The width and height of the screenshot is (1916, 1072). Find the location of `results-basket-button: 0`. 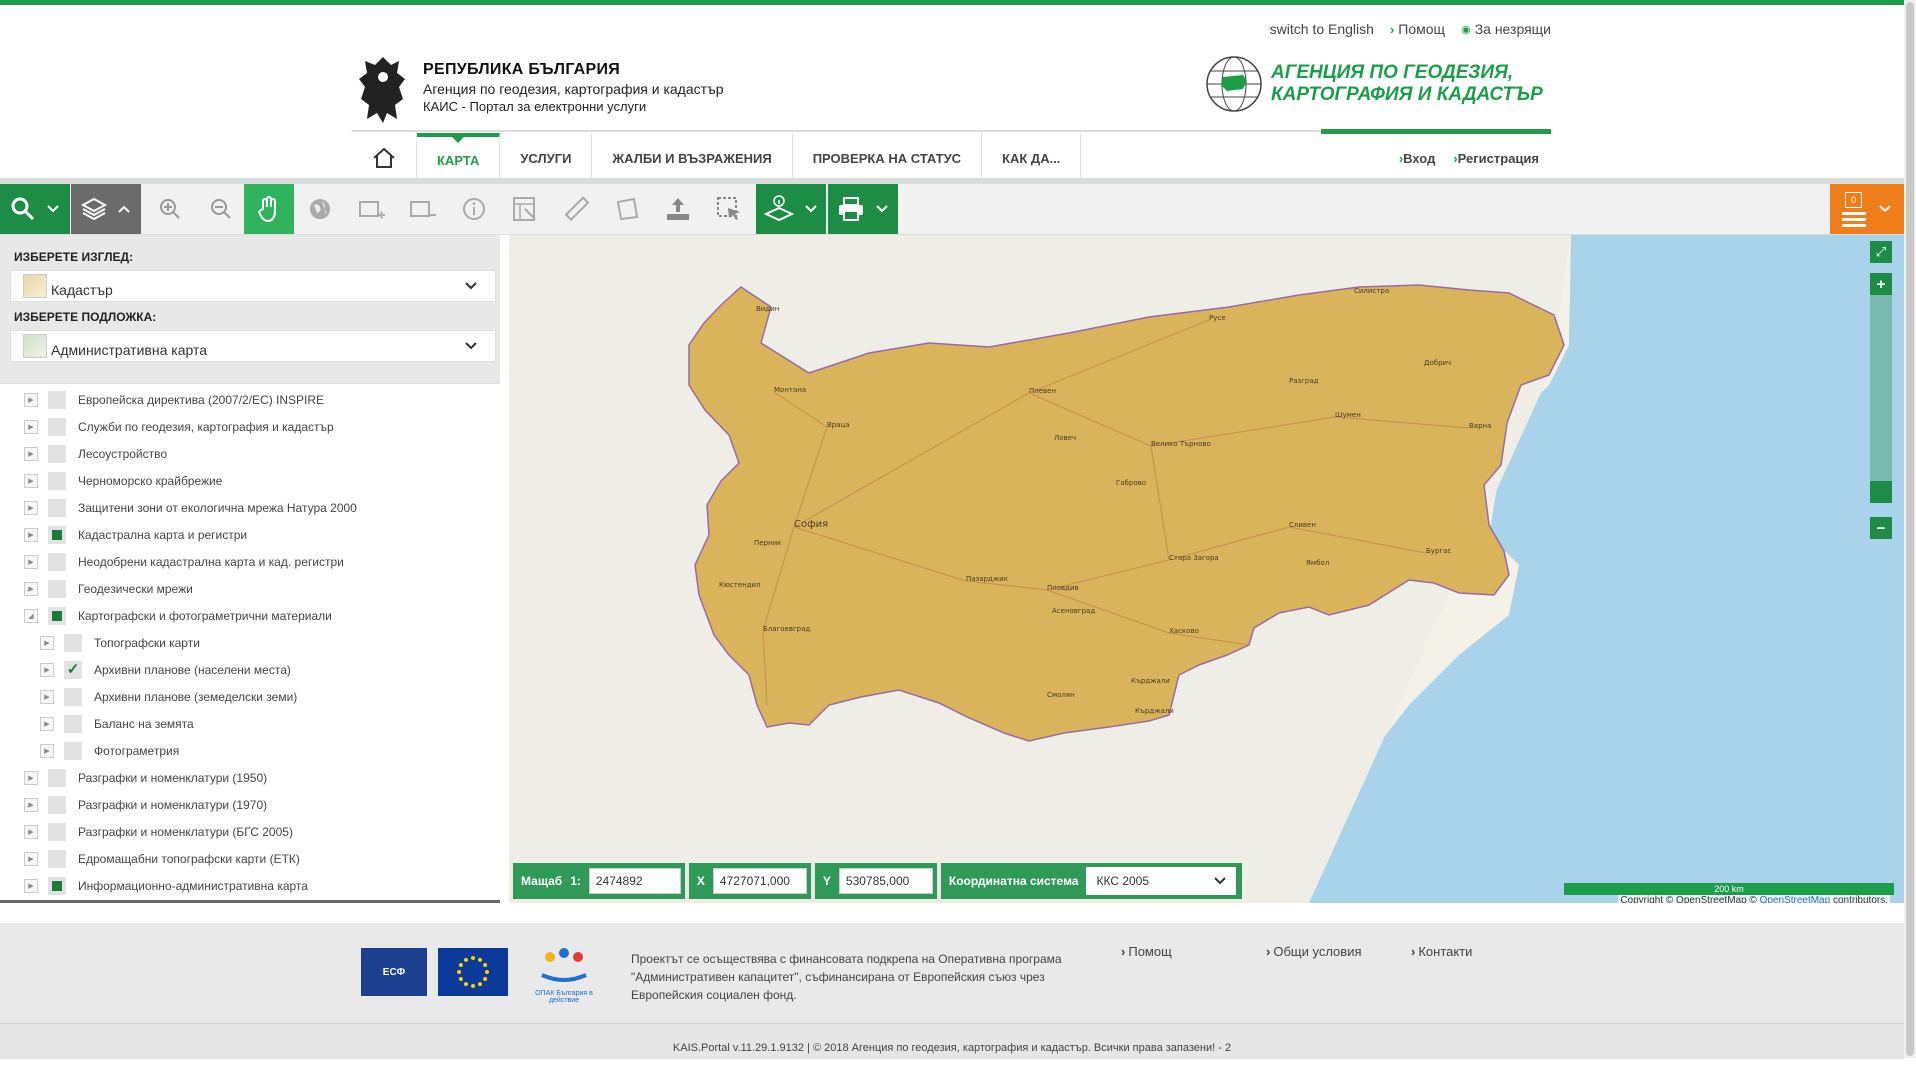

results-basket-button: 0 is located at coordinates (1867, 209).